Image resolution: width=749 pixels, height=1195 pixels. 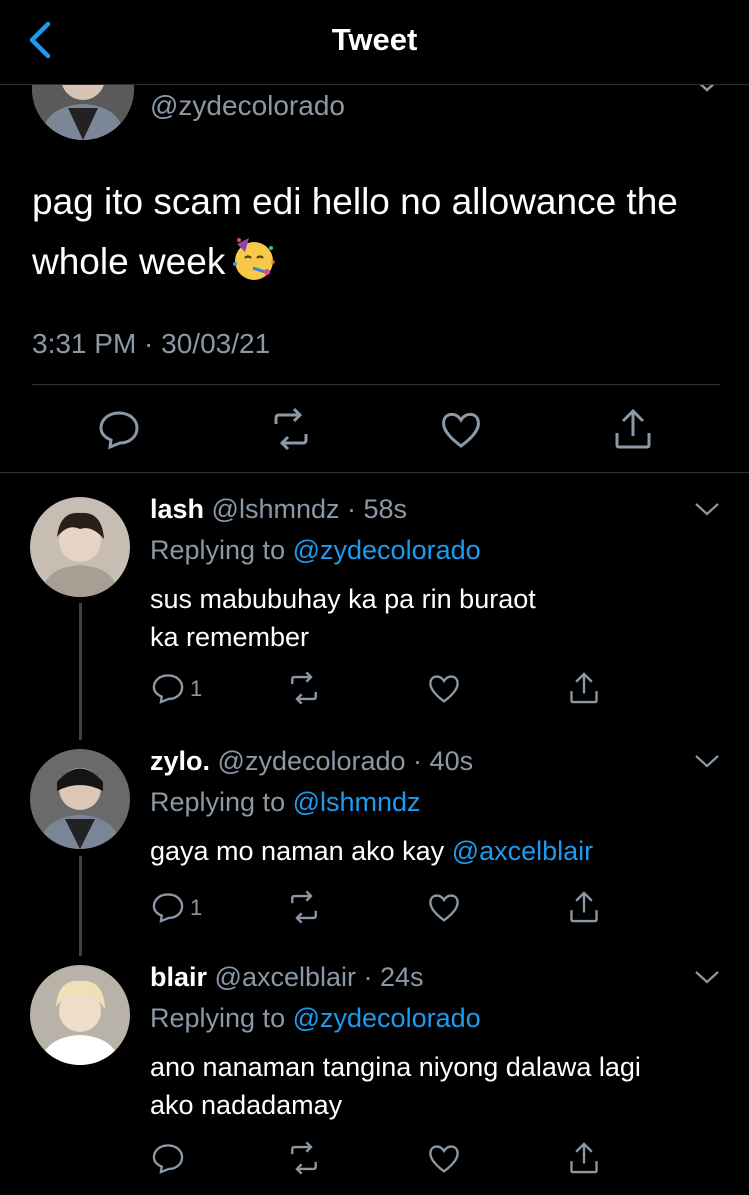 I want to click on reply-author-name: zylo., so click(x=180, y=761).